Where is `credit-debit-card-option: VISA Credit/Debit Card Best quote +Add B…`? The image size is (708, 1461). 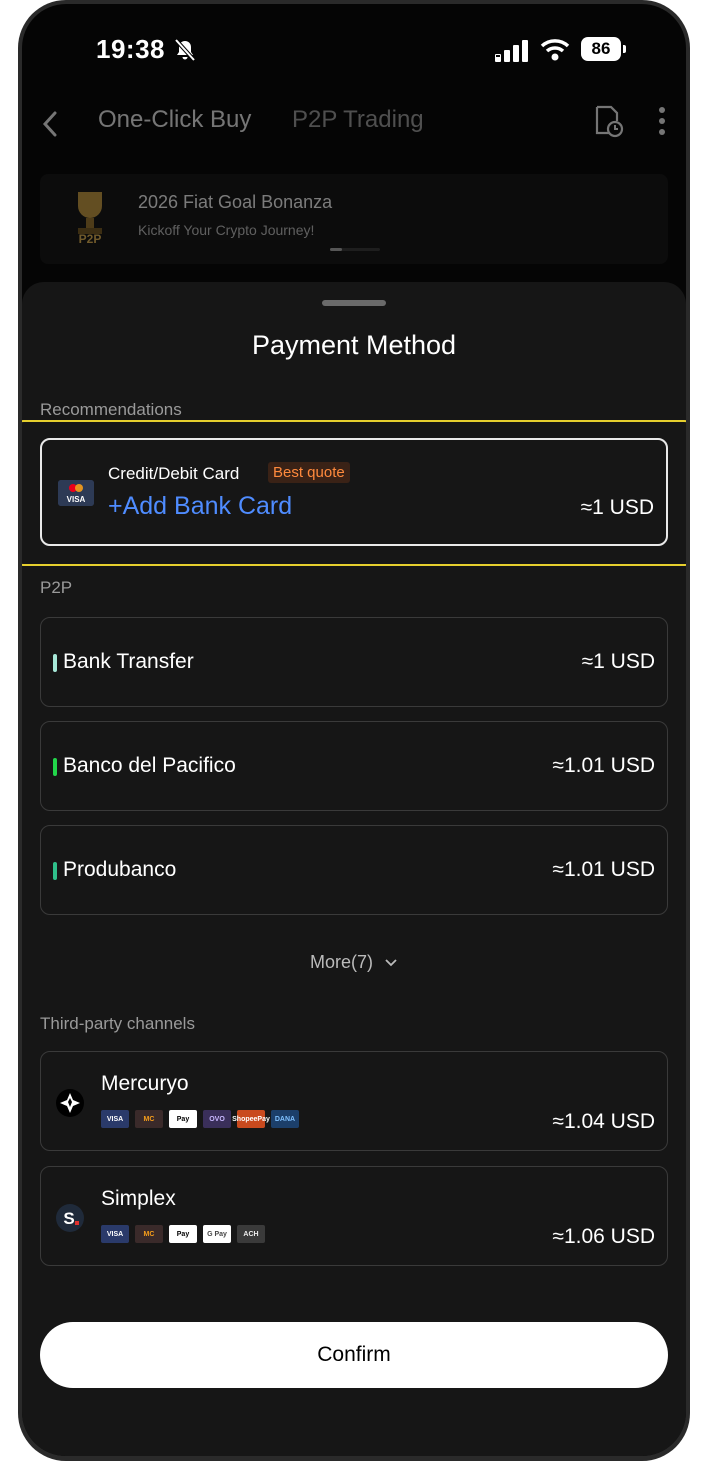 credit-debit-card-option: VISA Credit/Debit Card Best quote +Add B… is located at coordinates (354, 492).